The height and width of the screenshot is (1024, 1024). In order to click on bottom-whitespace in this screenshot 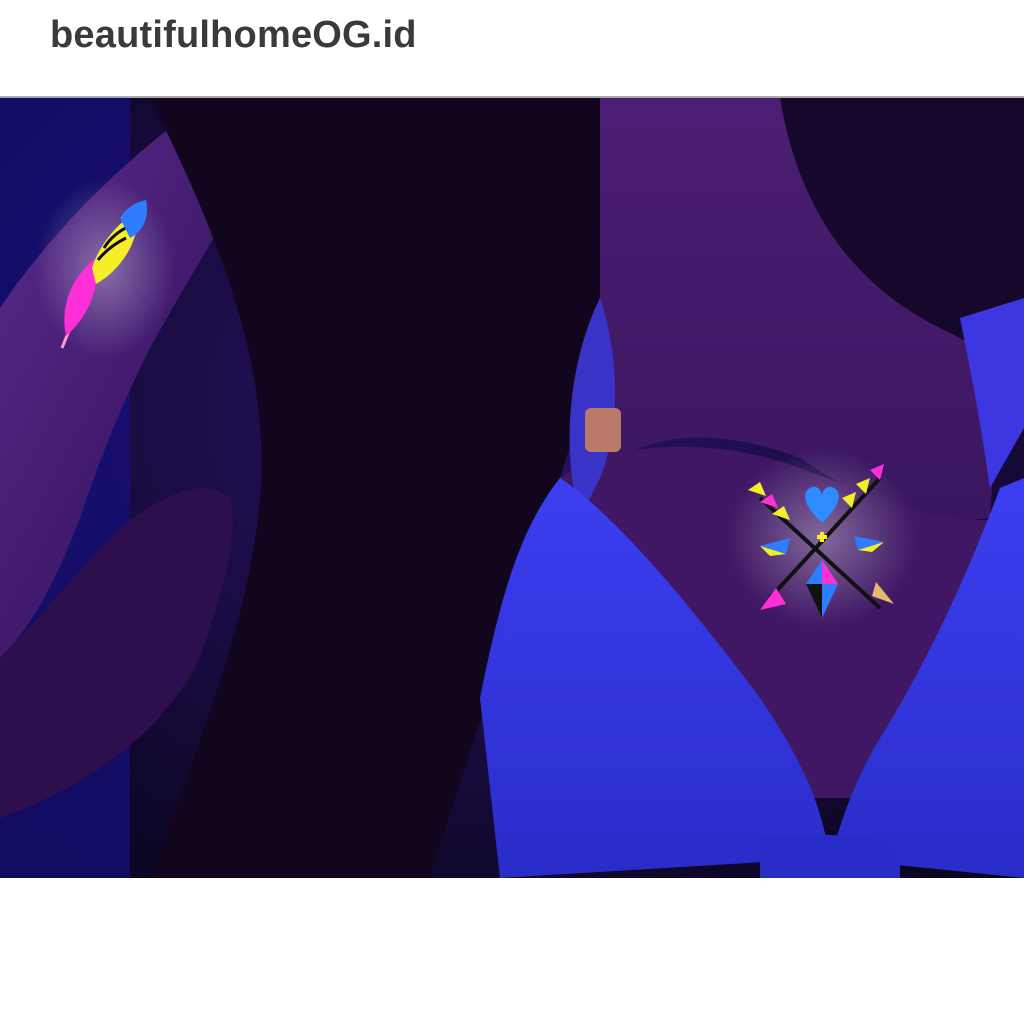, I will do `click(512, 951)`.